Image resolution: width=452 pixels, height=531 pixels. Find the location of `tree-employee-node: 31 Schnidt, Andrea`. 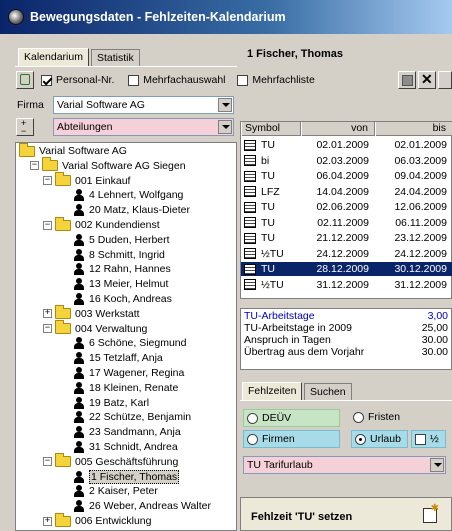

tree-employee-node: 31 Schnidt, Andrea is located at coordinates (126, 447).